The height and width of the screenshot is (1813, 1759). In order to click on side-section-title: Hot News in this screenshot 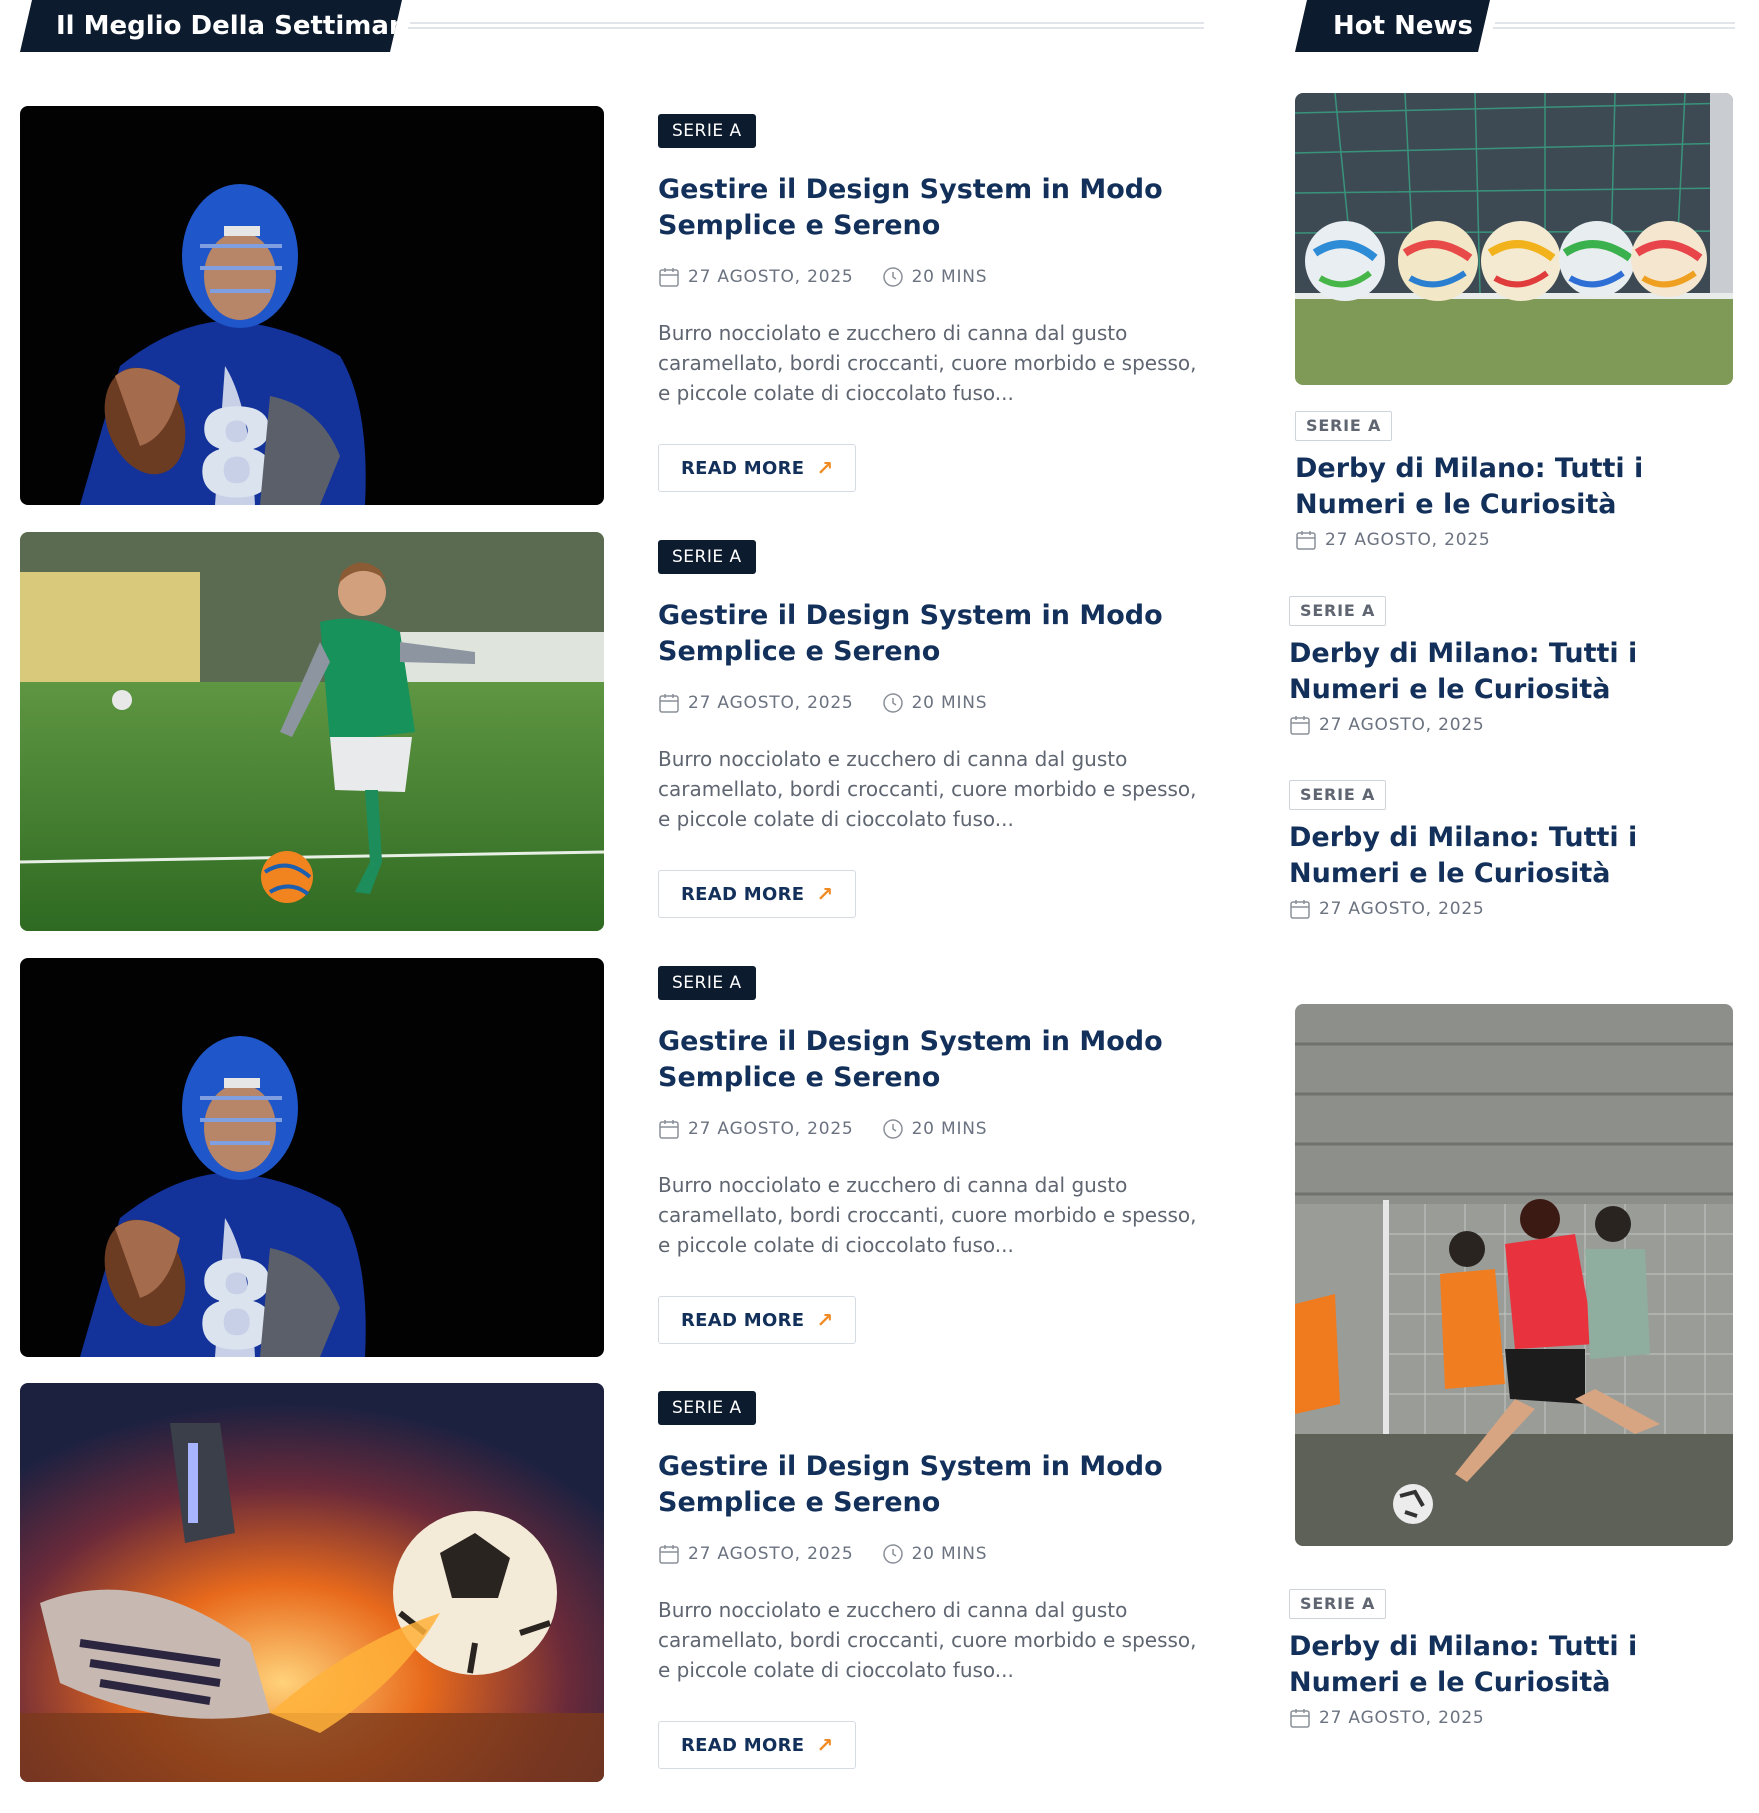, I will do `click(1392, 26)`.